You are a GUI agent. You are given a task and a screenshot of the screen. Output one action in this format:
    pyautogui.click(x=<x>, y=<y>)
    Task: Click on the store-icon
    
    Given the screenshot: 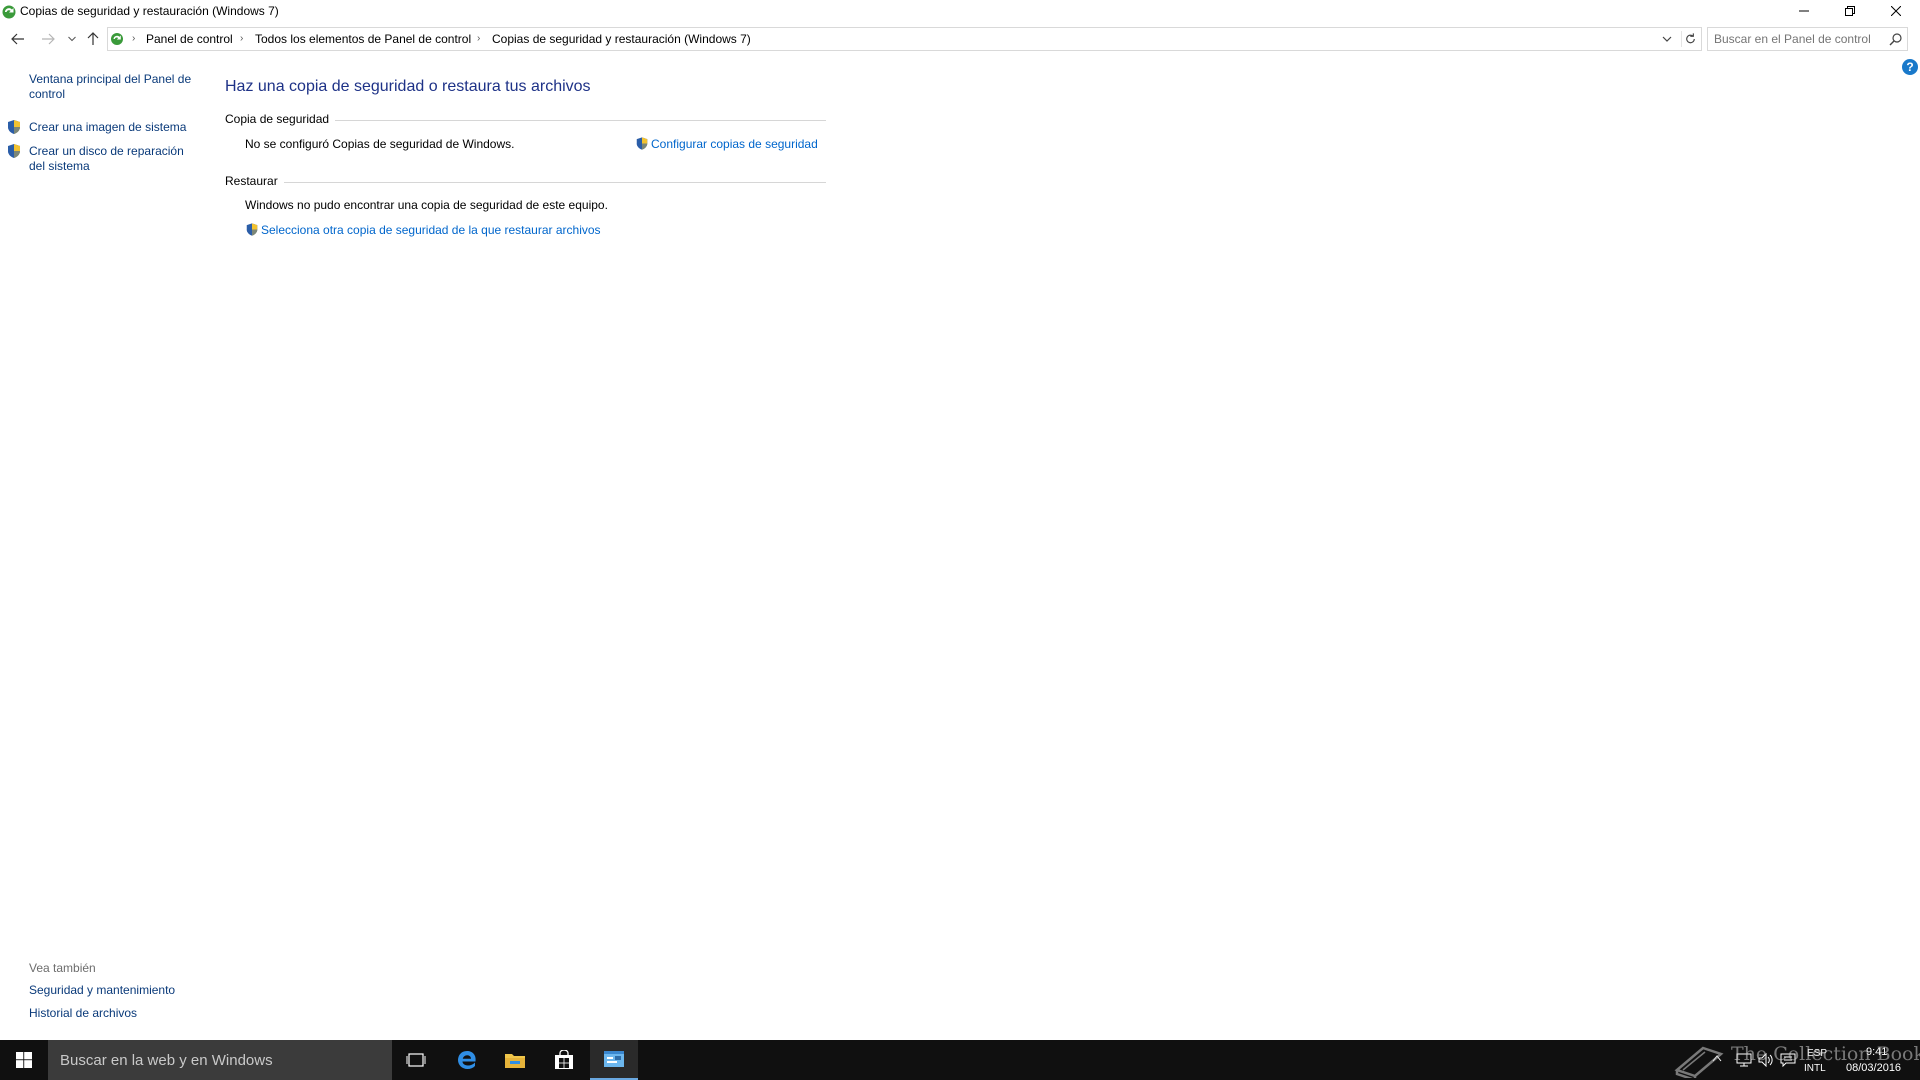 What is the action you would take?
    pyautogui.click(x=564, y=1059)
    